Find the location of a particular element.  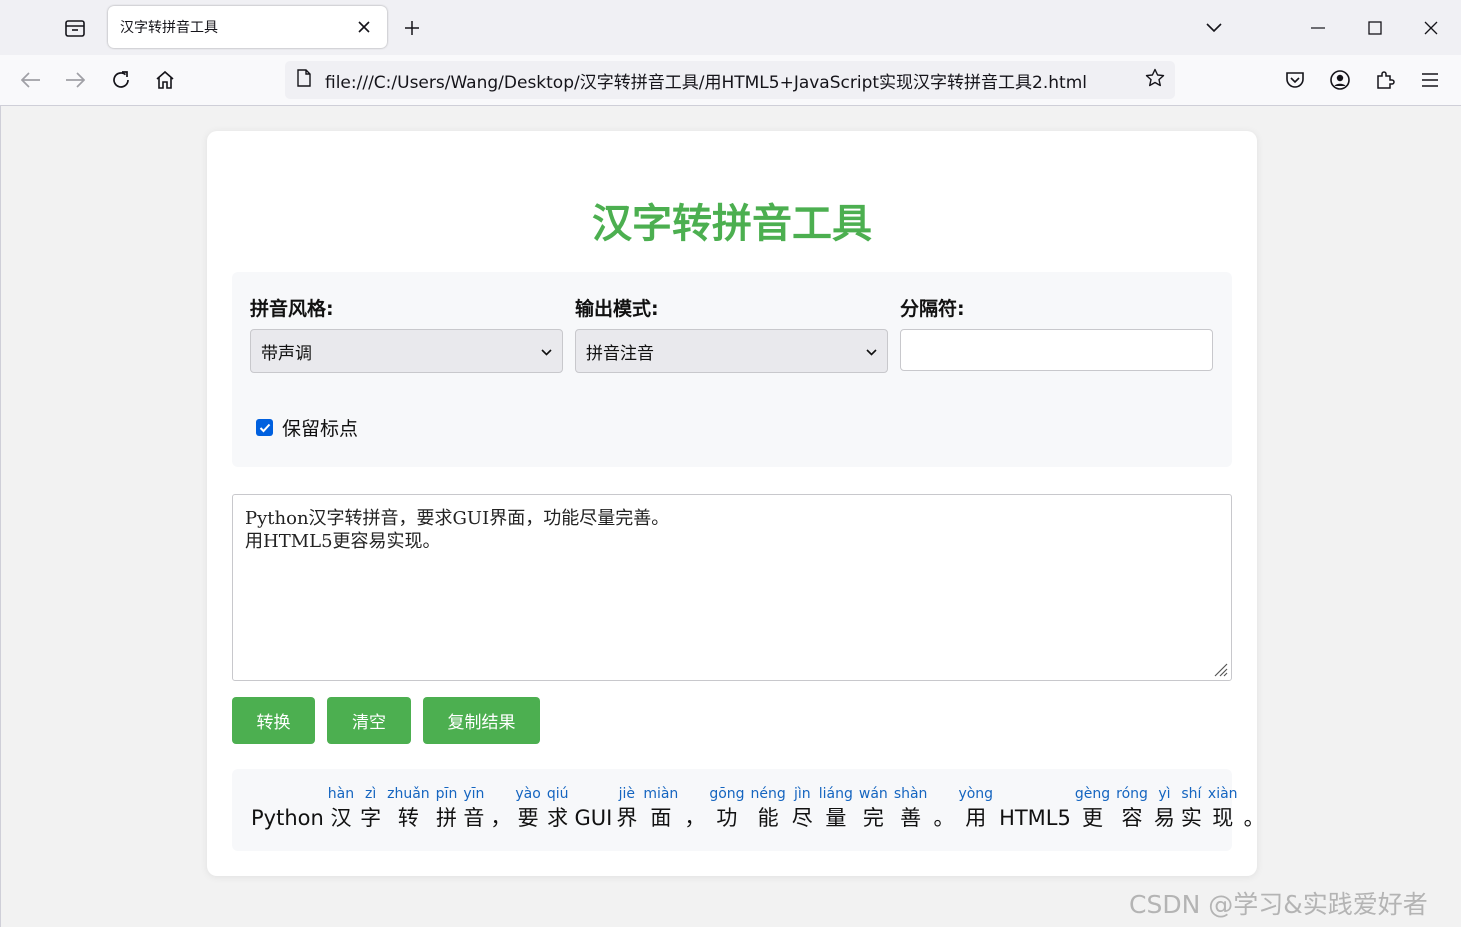

pinyin-annotation: miàn is located at coordinates (661, 794).